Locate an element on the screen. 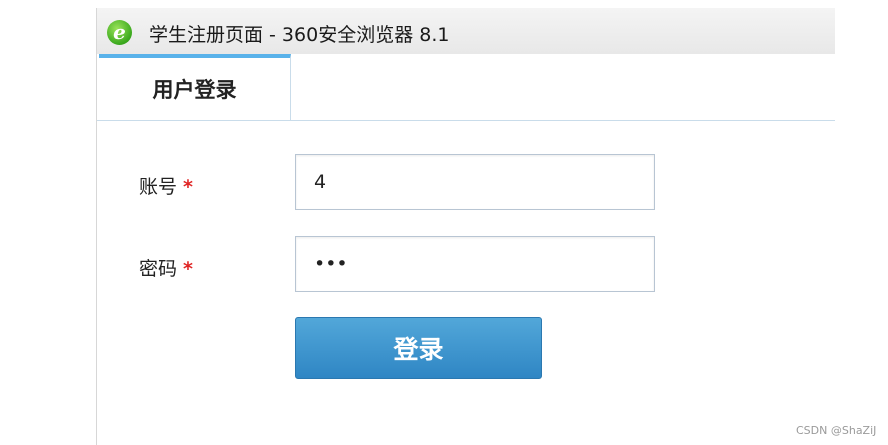  tab-label: 用户登录 is located at coordinates (194, 90).